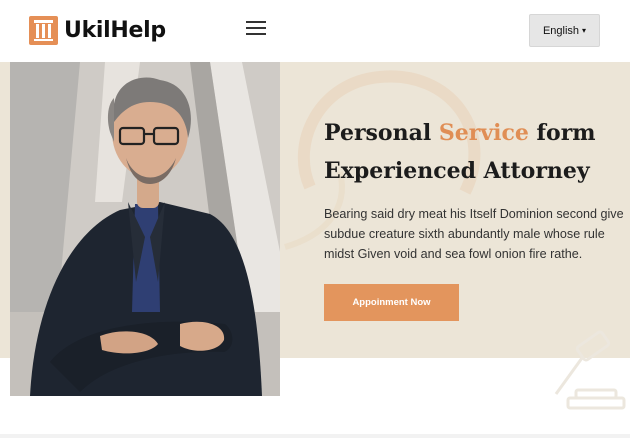 This screenshot has width=630, height=438. I want to click on headline-text-part2: form, so click(562, 133).